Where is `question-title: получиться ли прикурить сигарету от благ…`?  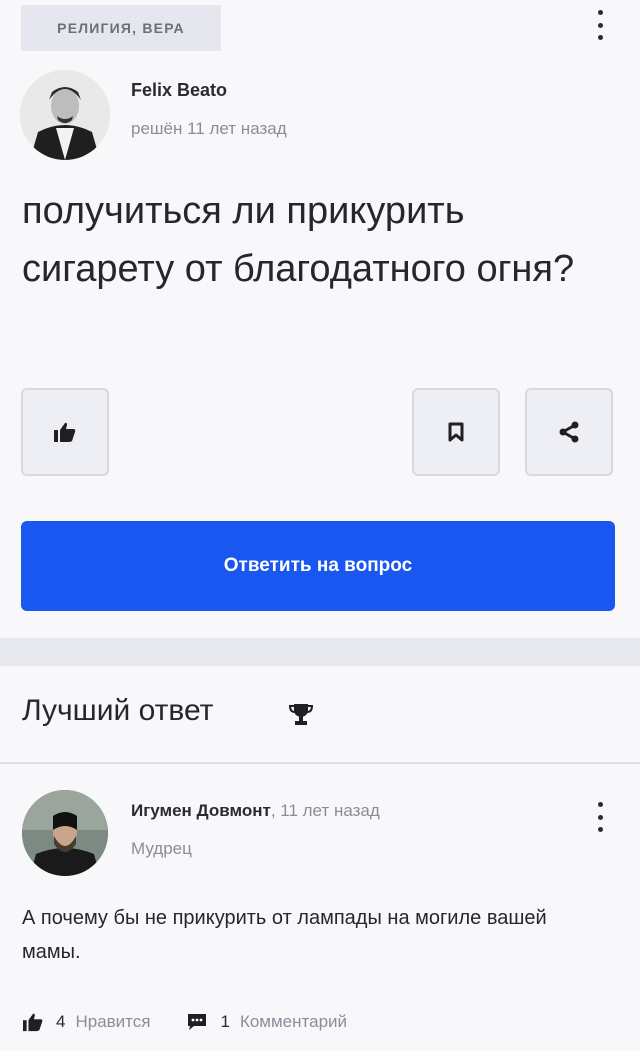 question-title: получиться ли прикурить сигарету от благ… is located at coordinates (298, 240).